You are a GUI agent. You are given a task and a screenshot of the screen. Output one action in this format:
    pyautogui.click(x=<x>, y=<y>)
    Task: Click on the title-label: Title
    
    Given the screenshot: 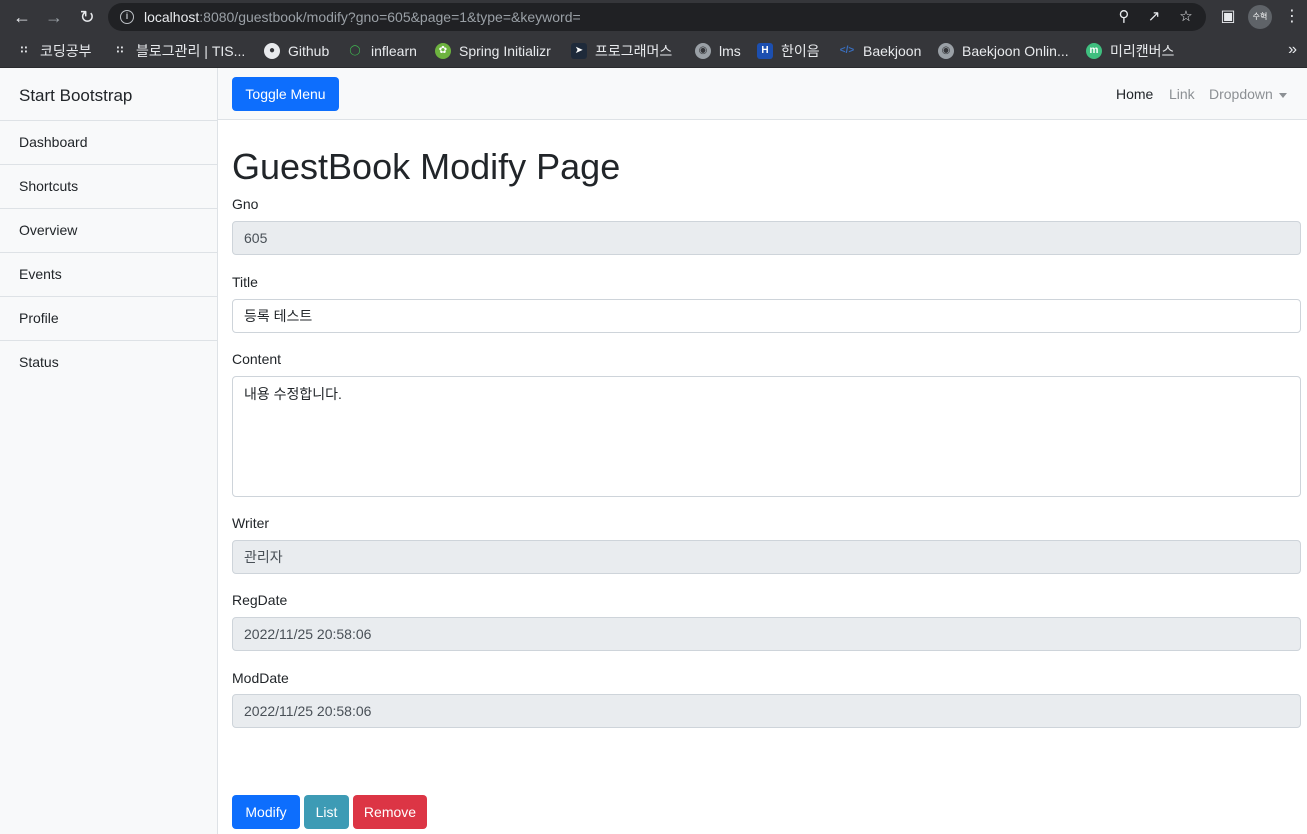 What is the action you would take?
    pyautogui.click(x=245, y=282)
    